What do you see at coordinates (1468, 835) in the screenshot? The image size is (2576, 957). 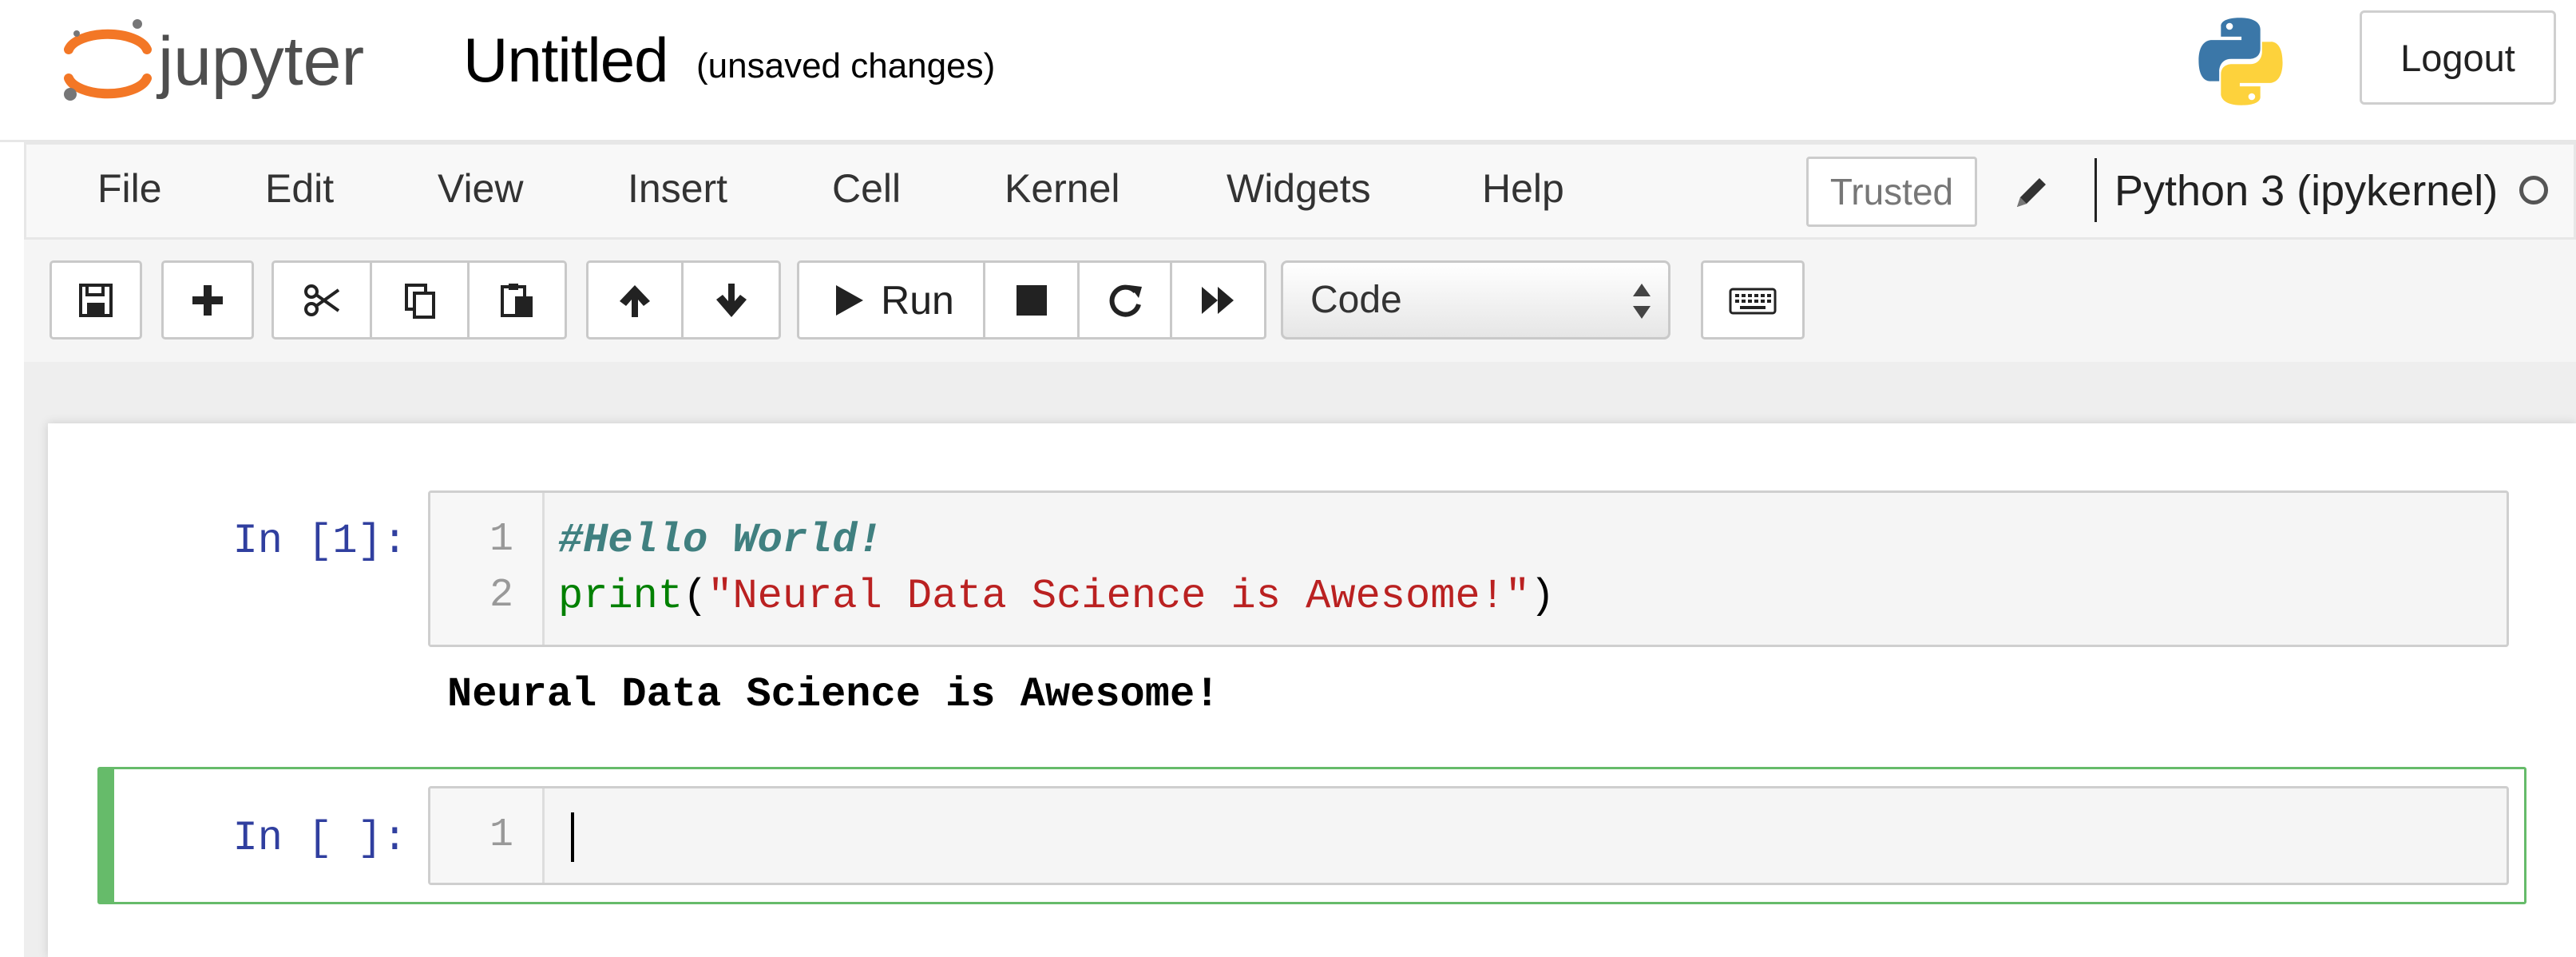 I see `cell-2-editor: 1` at bounding box center [1468, 835].